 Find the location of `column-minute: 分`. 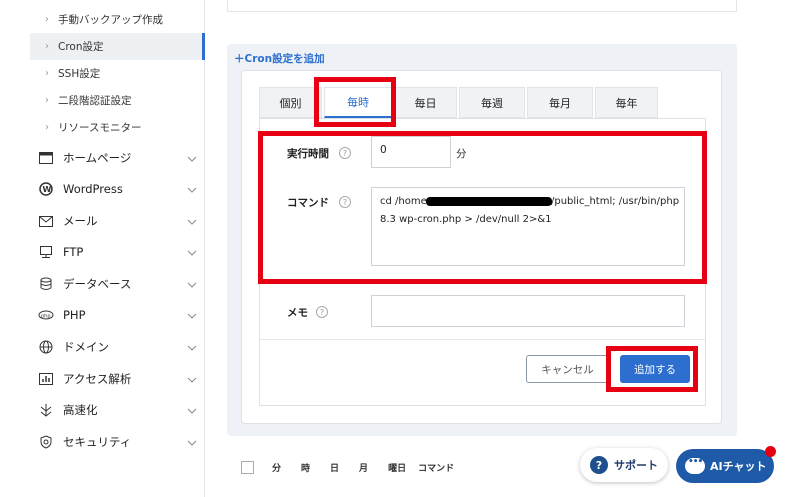

column-minute: 分 is located at coordinates (277, 468).